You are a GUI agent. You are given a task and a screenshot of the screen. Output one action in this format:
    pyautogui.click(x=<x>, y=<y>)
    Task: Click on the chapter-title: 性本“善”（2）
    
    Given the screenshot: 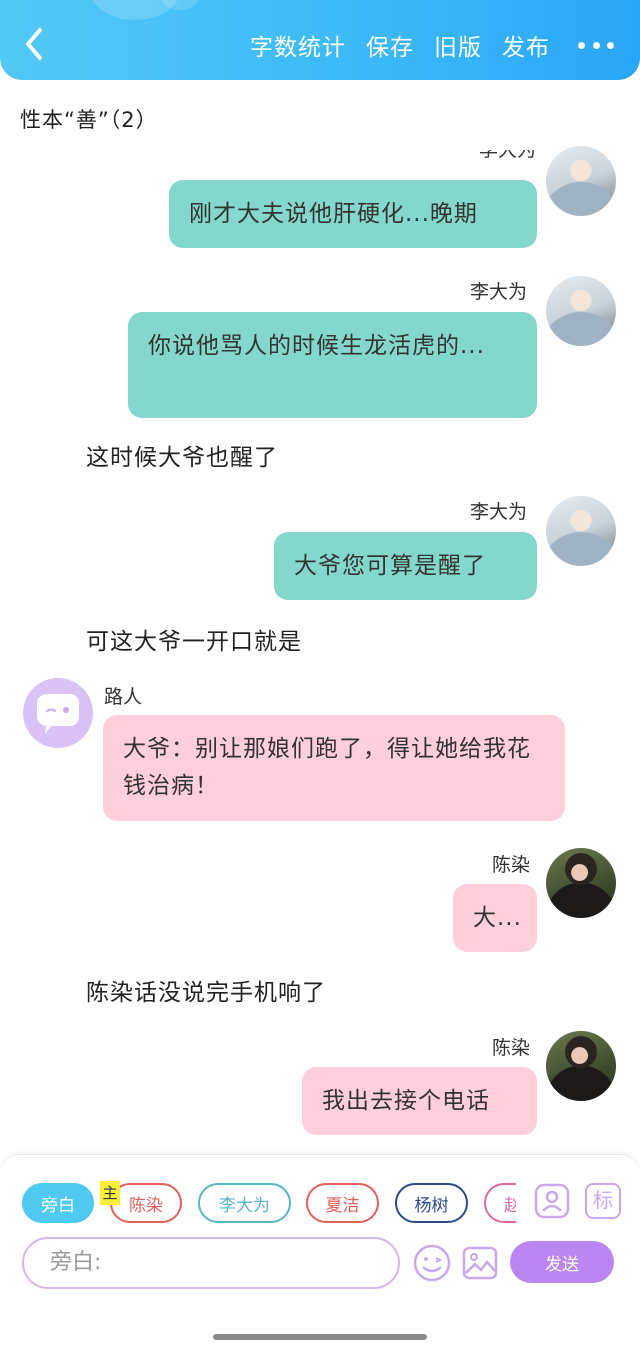 What is the action you would take?
    pyautogui.click(x=89, y=120)
    